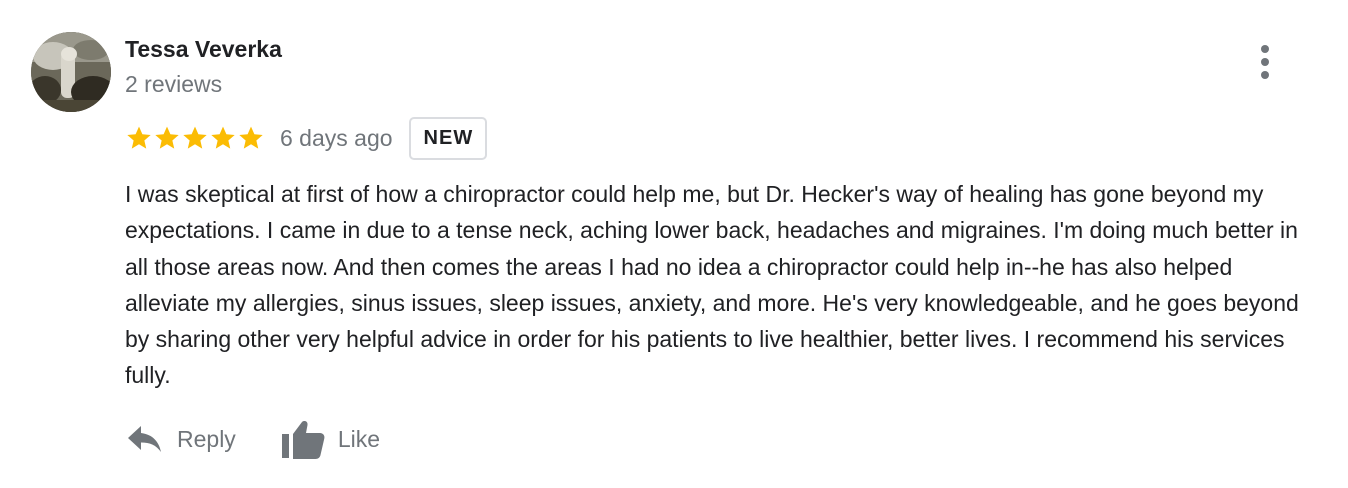 This screenshot has height=488, width=1348. I want to click on thumbs-up-icon, so click(303, 439).